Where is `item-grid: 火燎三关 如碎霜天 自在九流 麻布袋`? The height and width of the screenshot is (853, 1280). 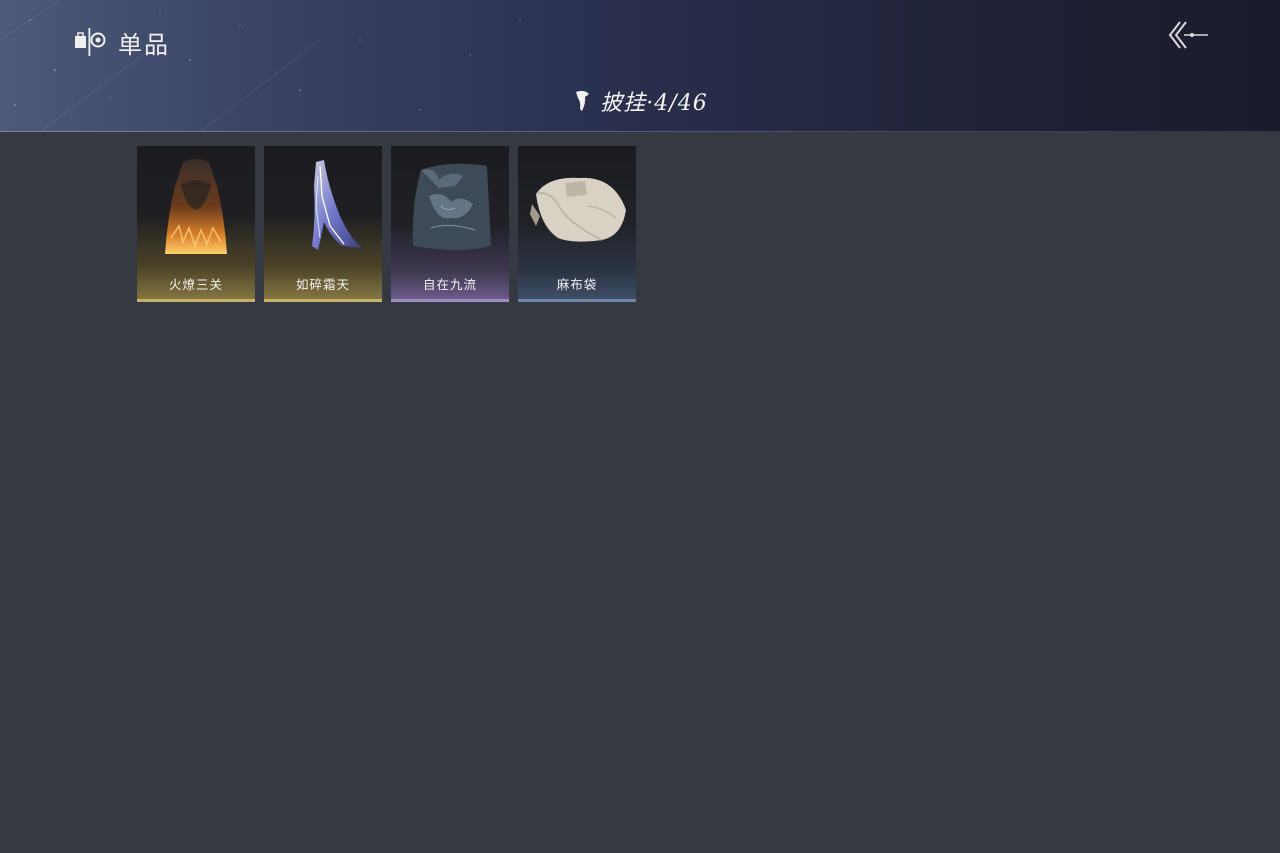 item-grid: 火燎三关 如碎霜天 自在九流 麻布袋 is located at coordinates (386, 224).